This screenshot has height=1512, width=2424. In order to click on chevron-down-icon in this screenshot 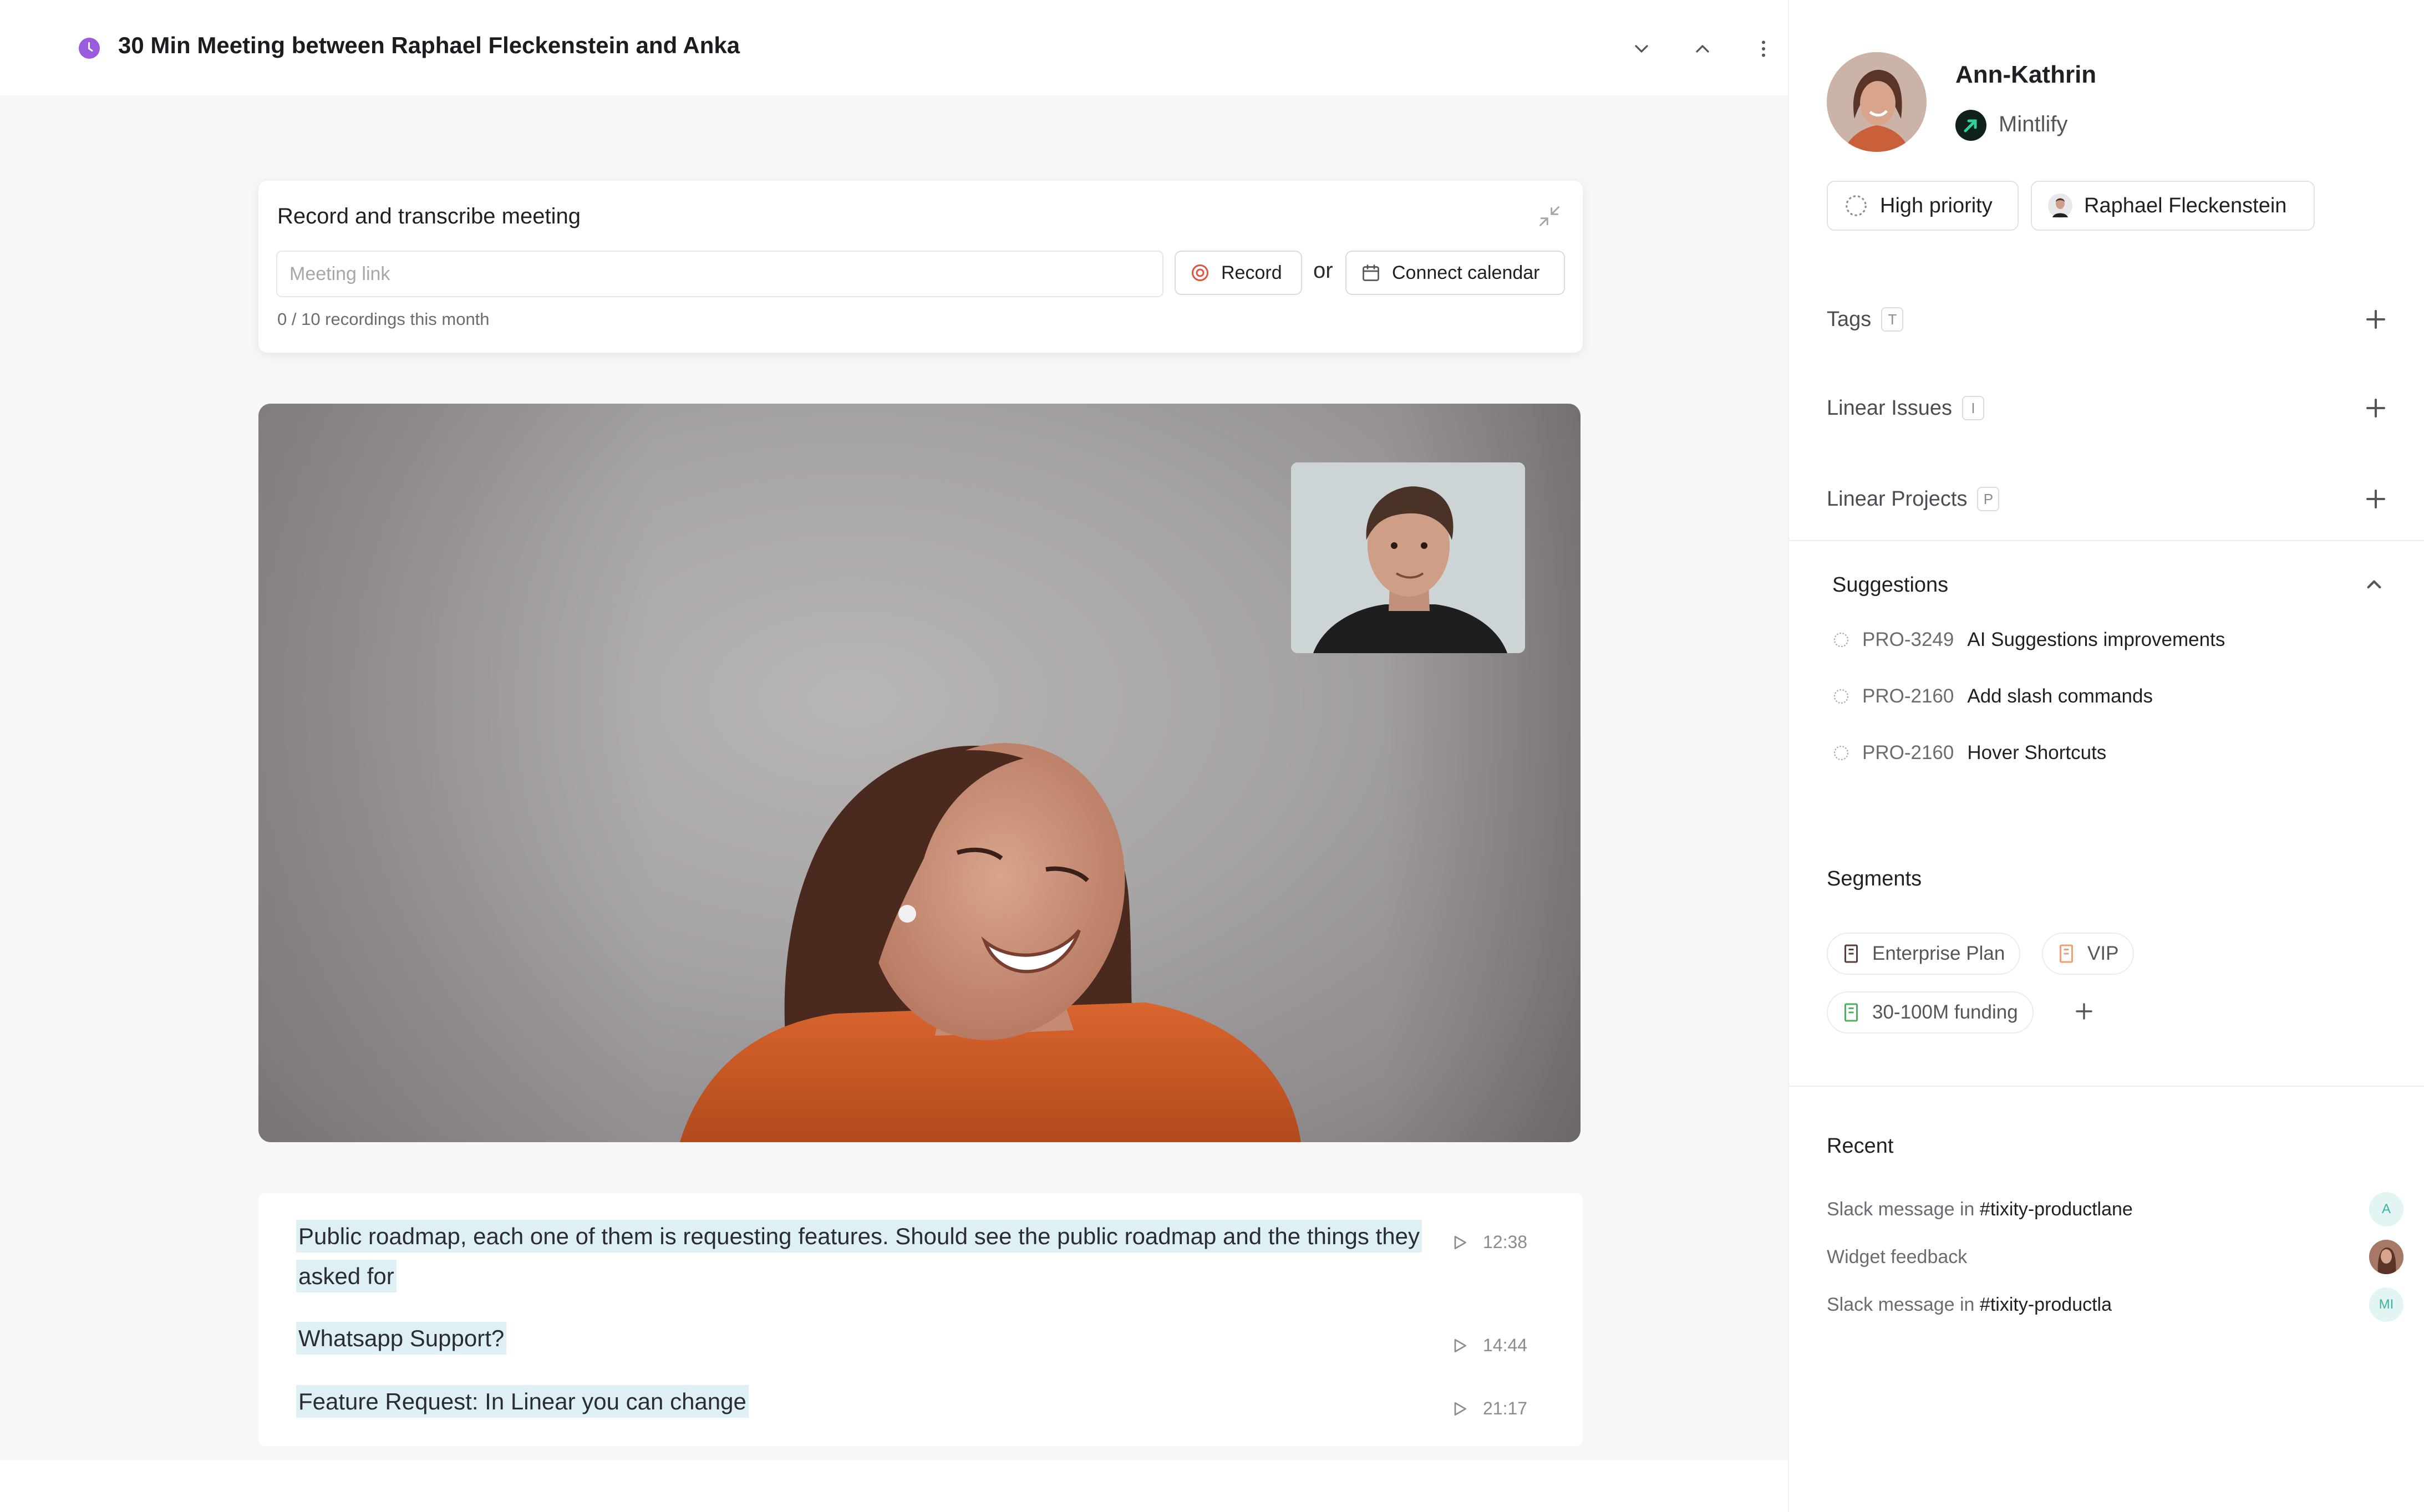, I will do `click(1641, 49)`.